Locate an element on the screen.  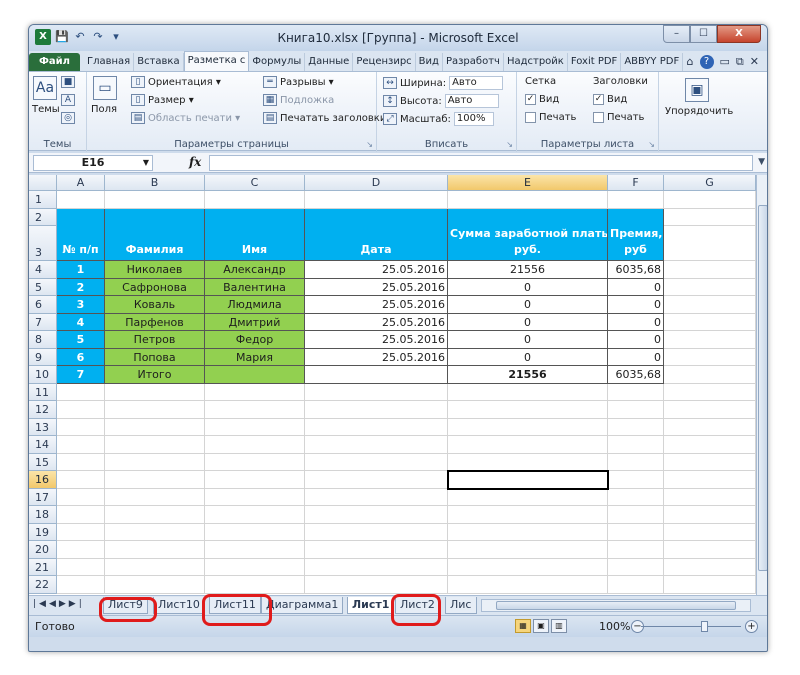
cell-C10 is located at coordinates (255, 375).